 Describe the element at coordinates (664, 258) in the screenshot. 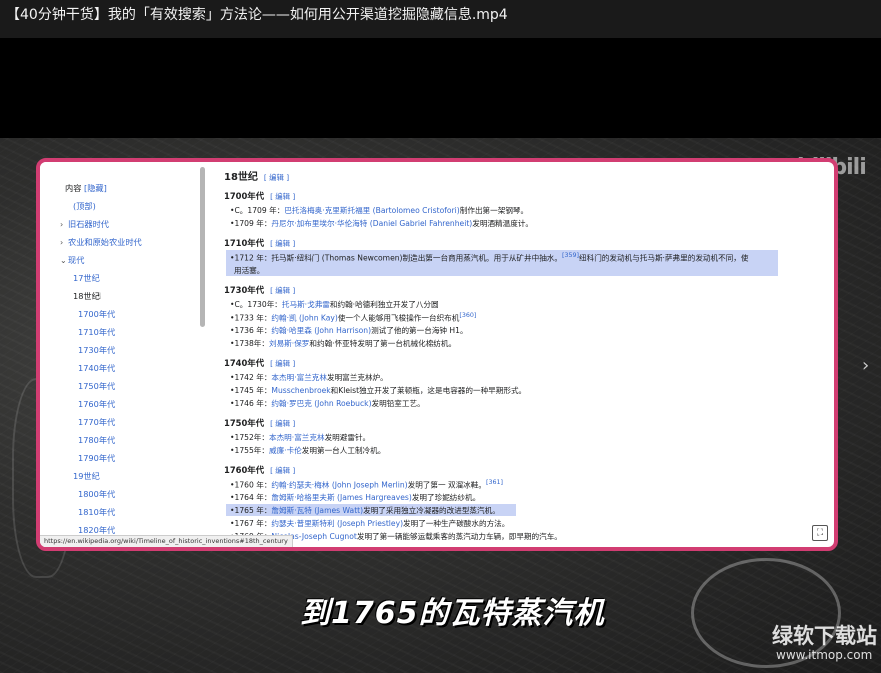

I see `item-text: 纽科门的发动机与托马斯·萨弗里的发动机不同，使` at that location.